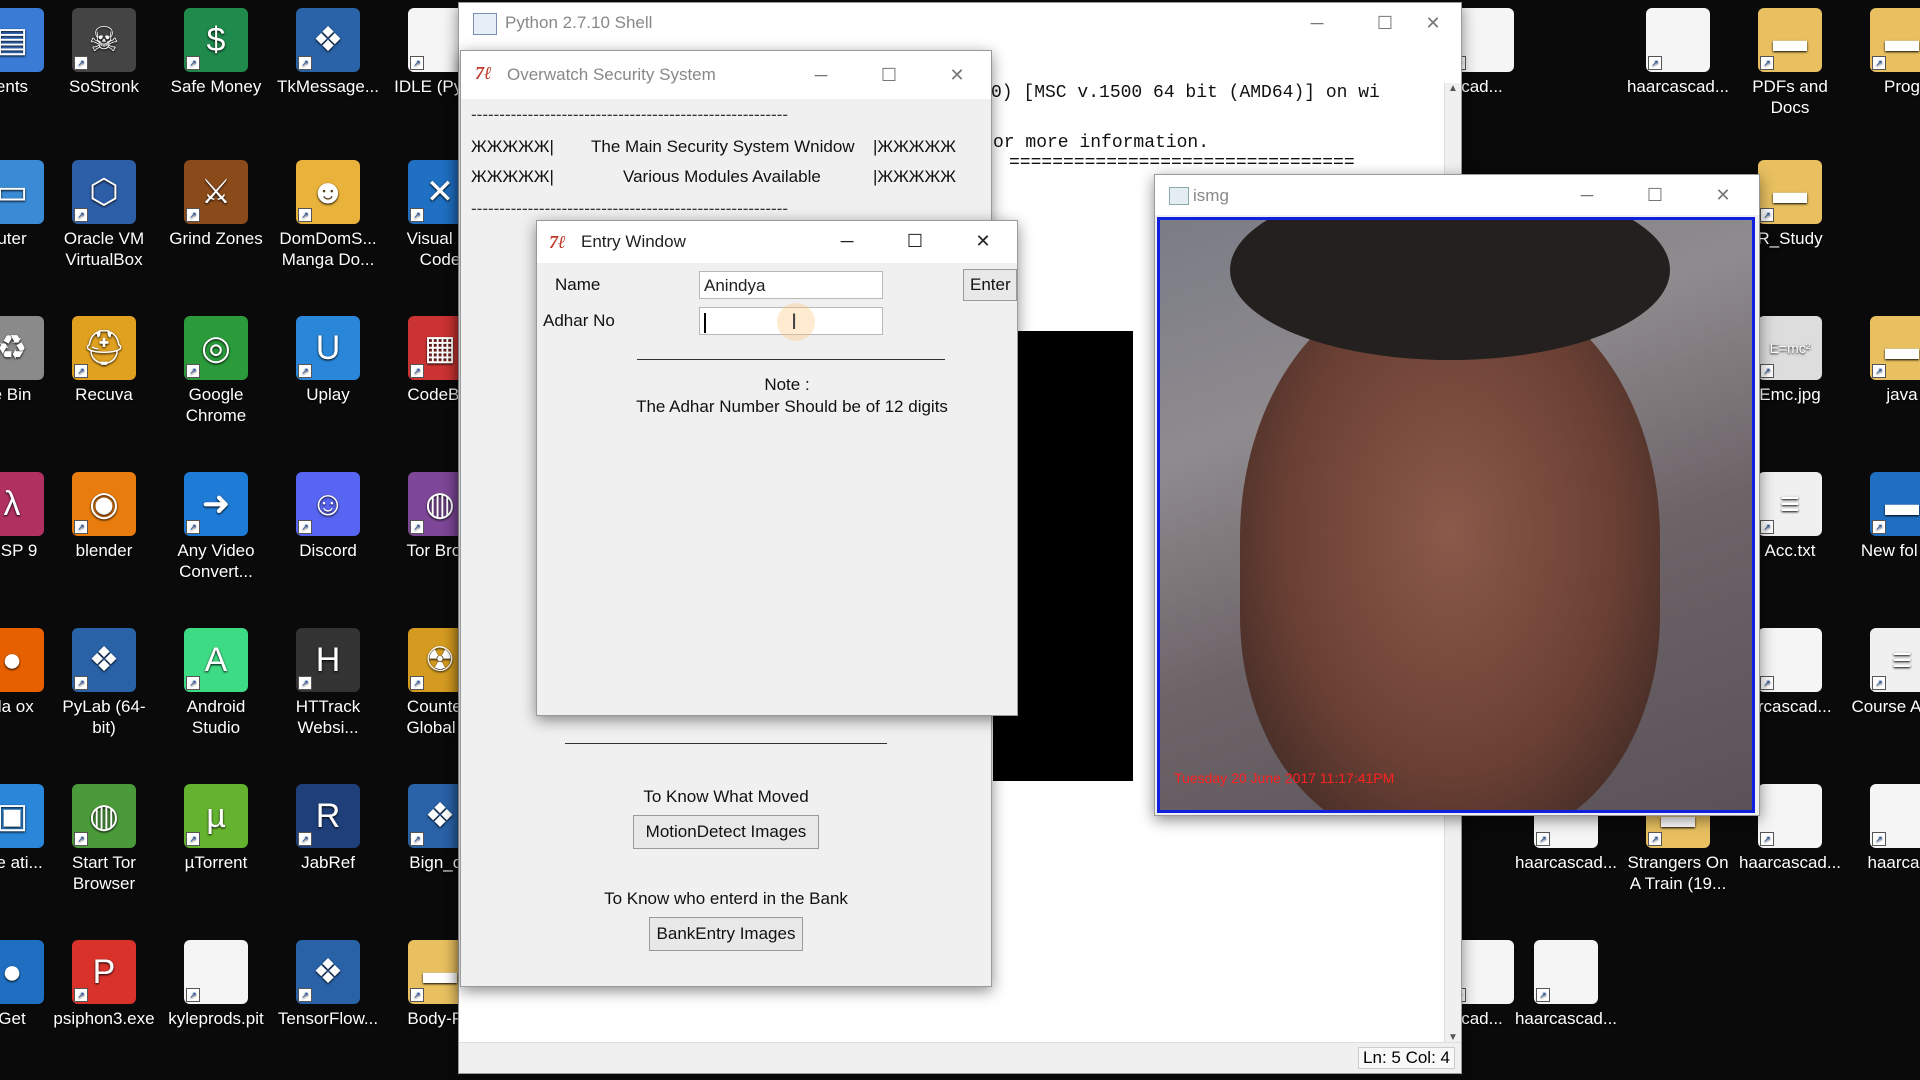  What do you see at coordinates (914, 146) in the screenshot?
I see `stars-right: |ЖЖЖЖЖ` at bounding box center [914, 146].